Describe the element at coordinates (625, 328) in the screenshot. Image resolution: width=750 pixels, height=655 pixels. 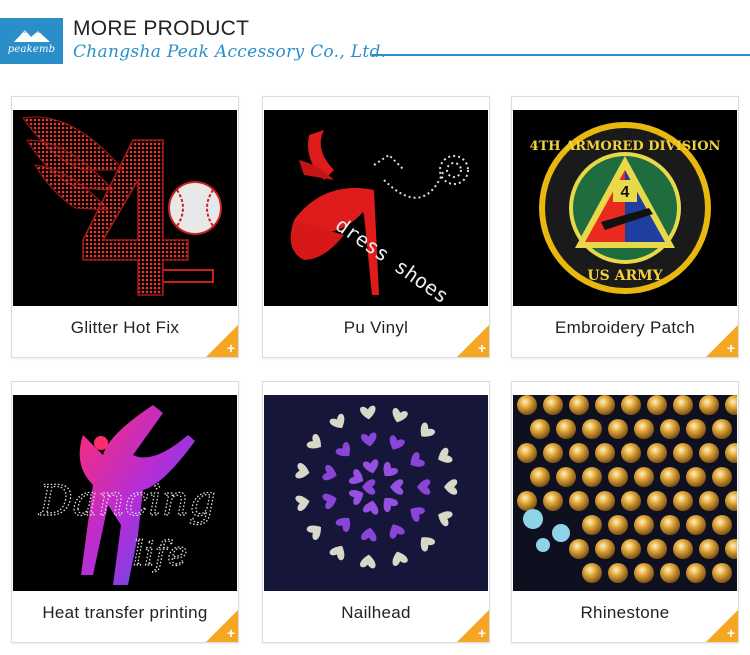
I see `product-label: Embroidery Patch` at that location.